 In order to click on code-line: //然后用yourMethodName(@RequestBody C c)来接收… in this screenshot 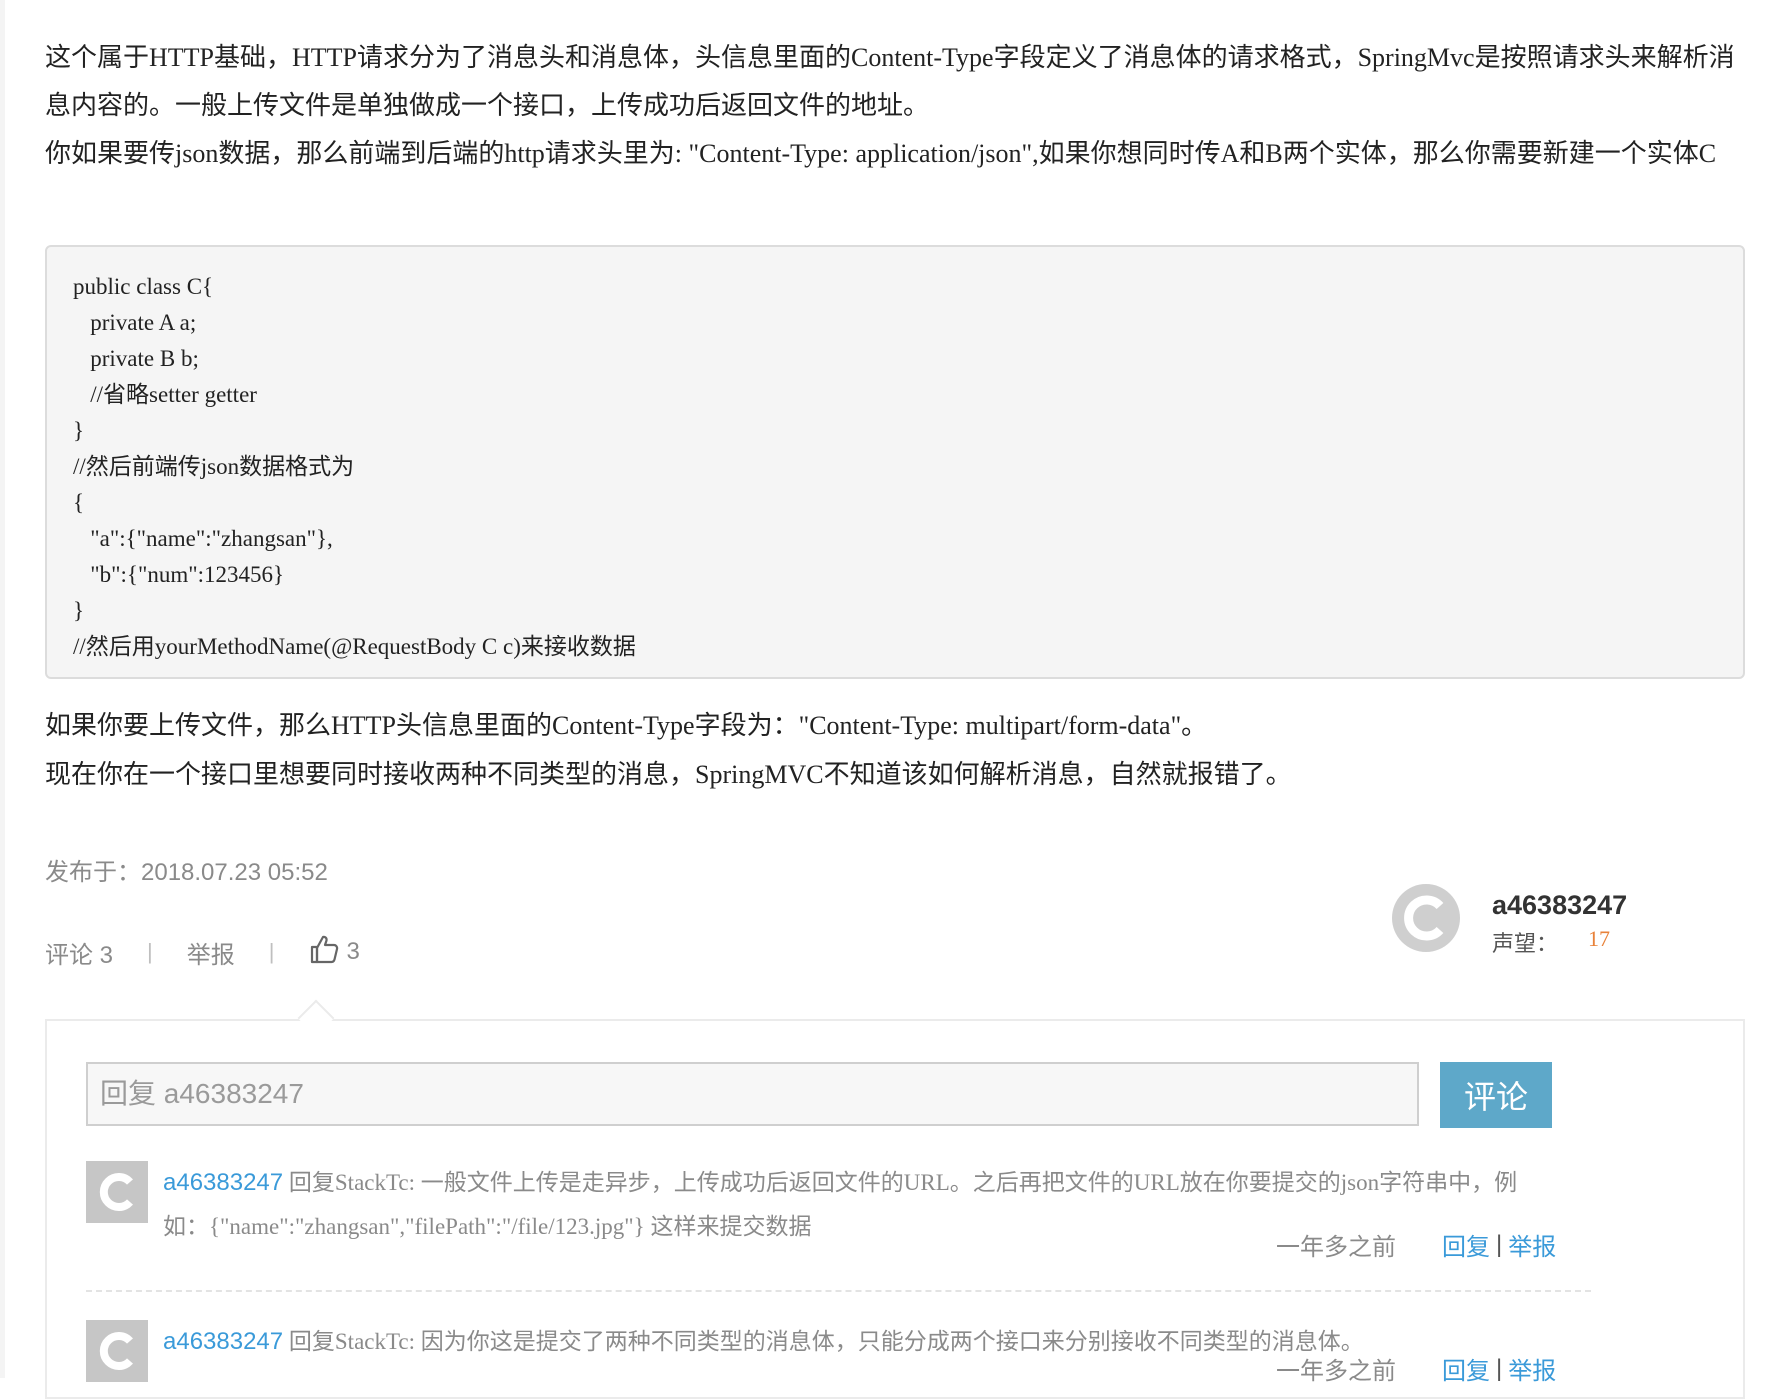, I will do `click(354, 646)`.